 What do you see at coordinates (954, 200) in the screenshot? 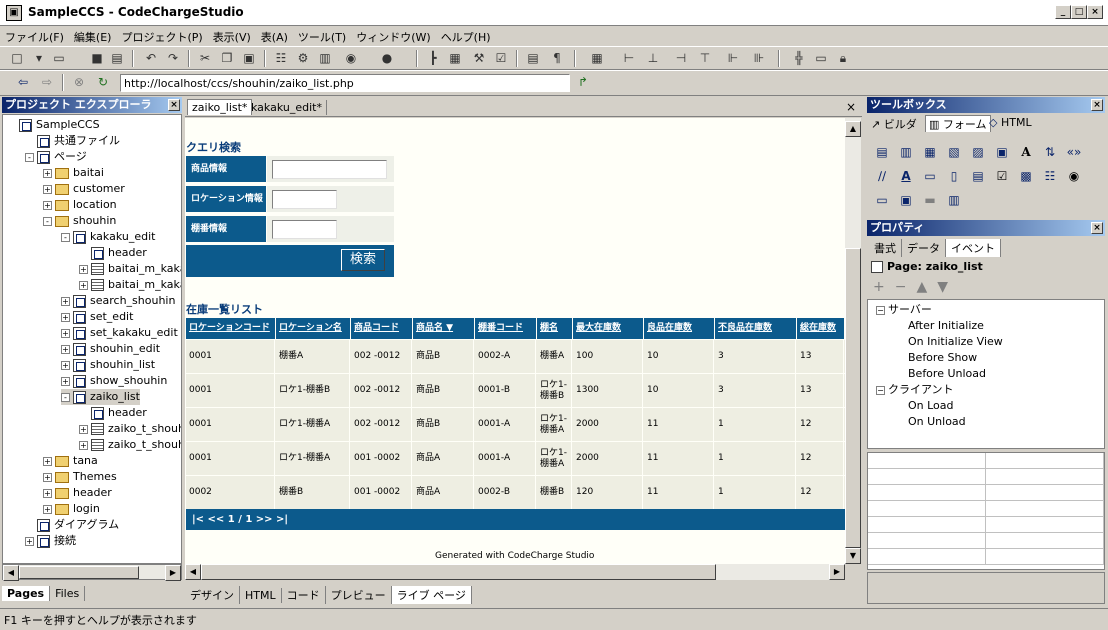
I see `file-upload-tool-icon: ▥` at bounding box center [954, 200].